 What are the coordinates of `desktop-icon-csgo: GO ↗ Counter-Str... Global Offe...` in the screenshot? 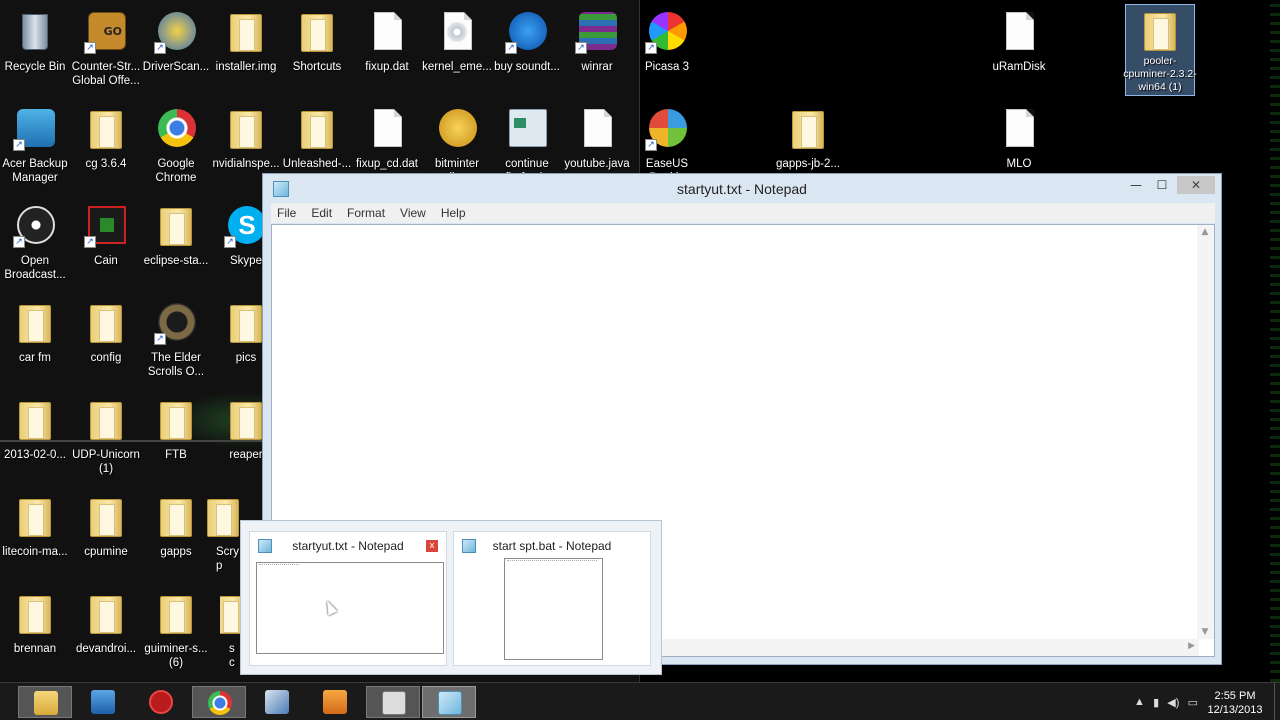 It's located at (106, 52).